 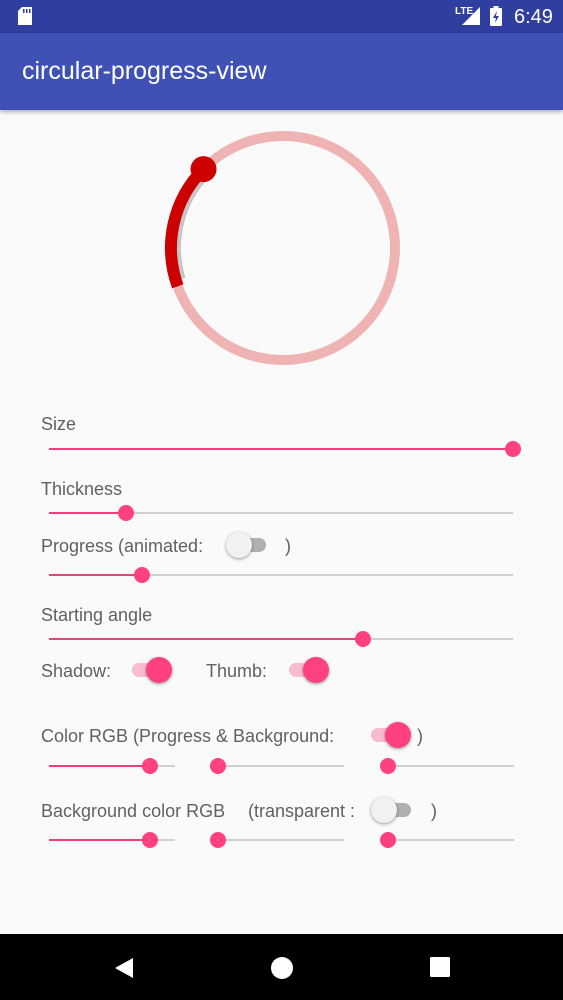 What do you see at coordinates (218, 840) in the screenshot?
I see `background-green-slider-thumb` at bounding box center [218, 840].